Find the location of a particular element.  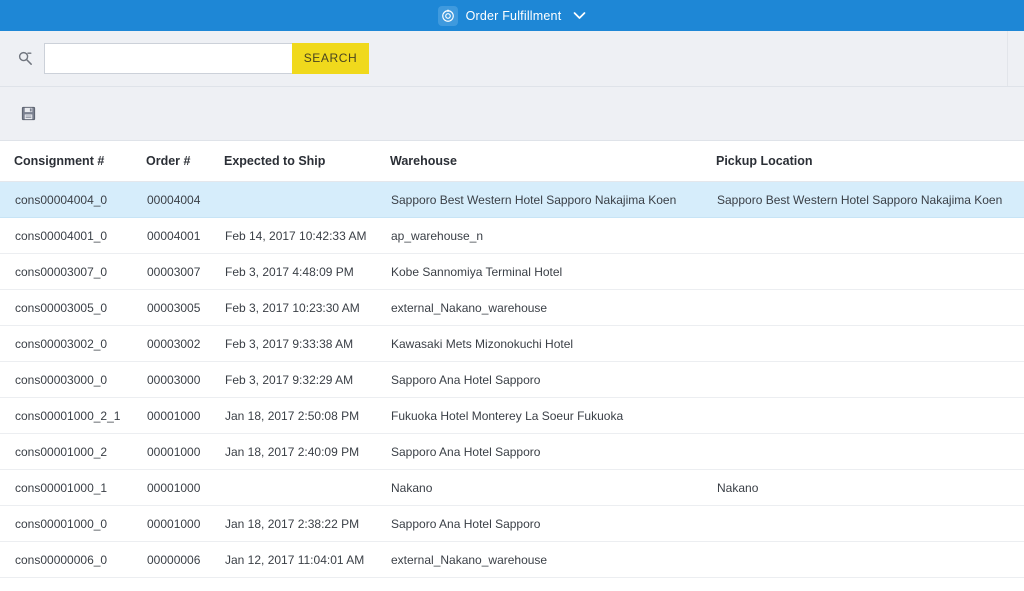

cell-consignment: cons00003007_0 is located at coordinates (66, 271).